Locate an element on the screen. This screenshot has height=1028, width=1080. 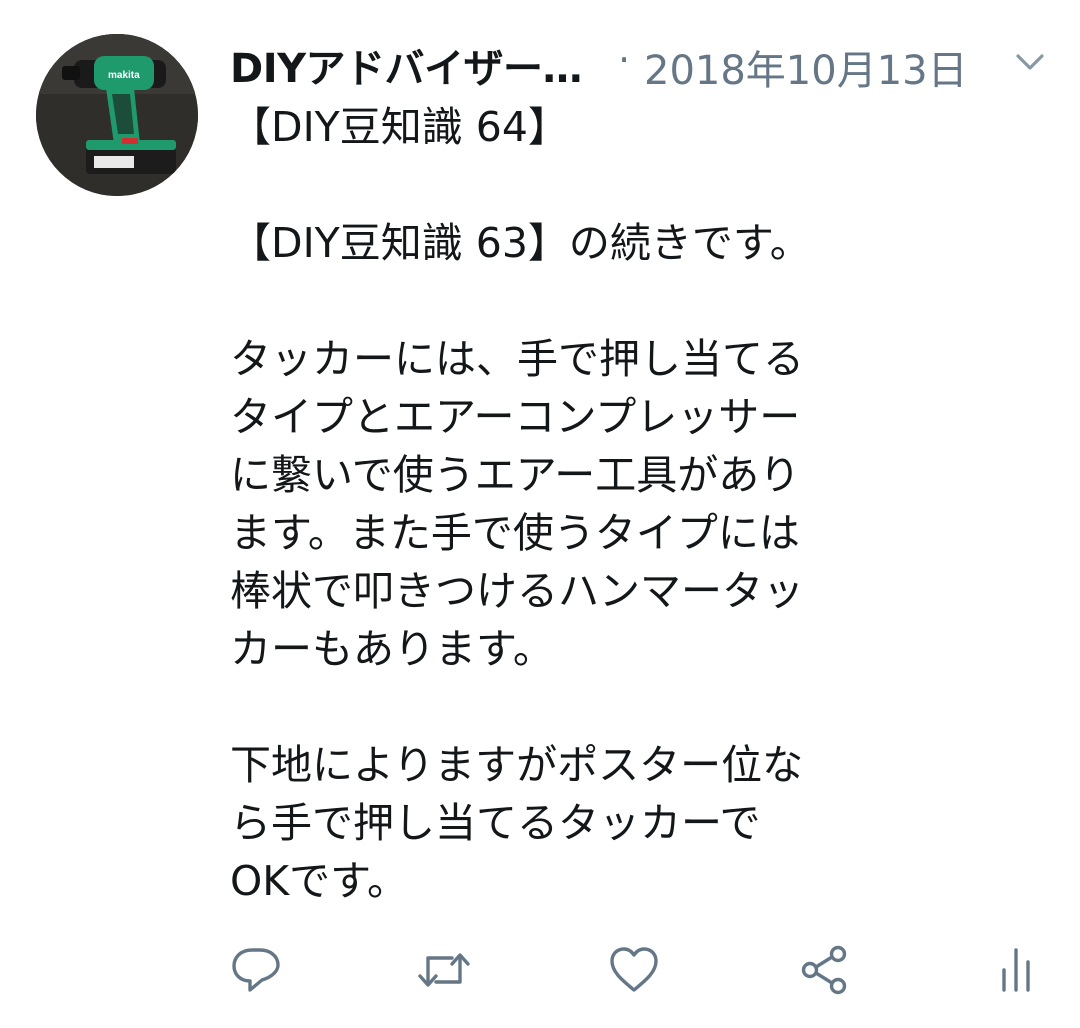
share-icon is located at coordinates (824, 970).